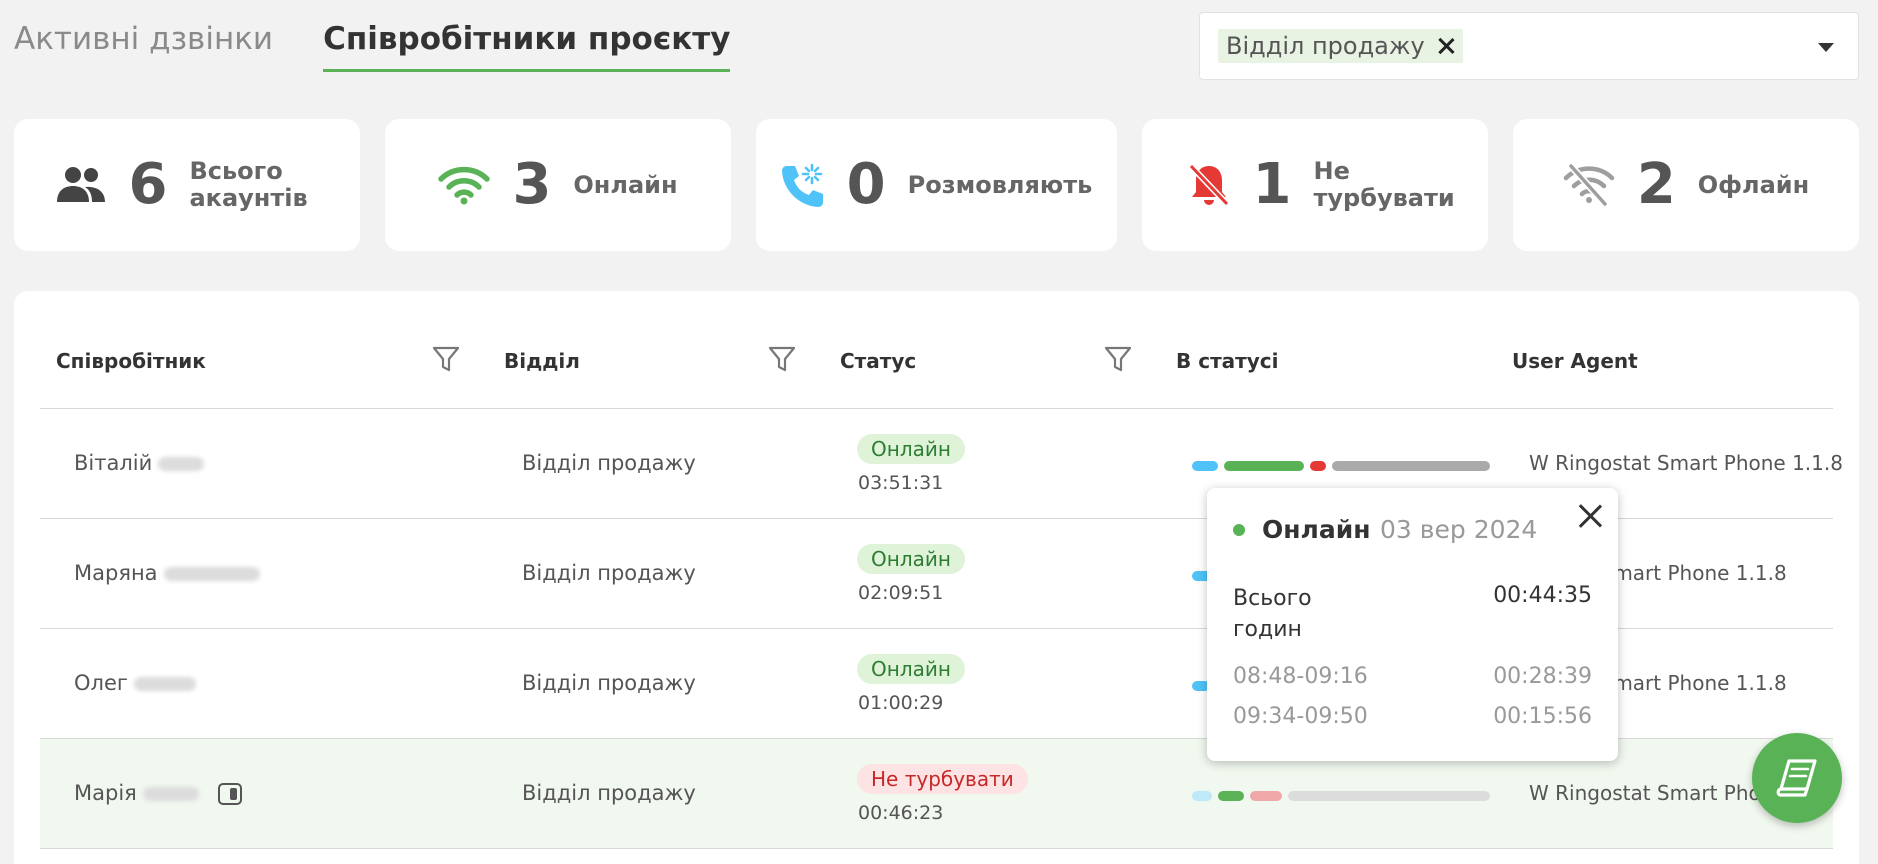 The height and width of the screenshot is (864, 1878). What do you see at coordinates (148, 184) in the screenshot?
I see `stat-total-value: 6` at bounding box center [148, 184].